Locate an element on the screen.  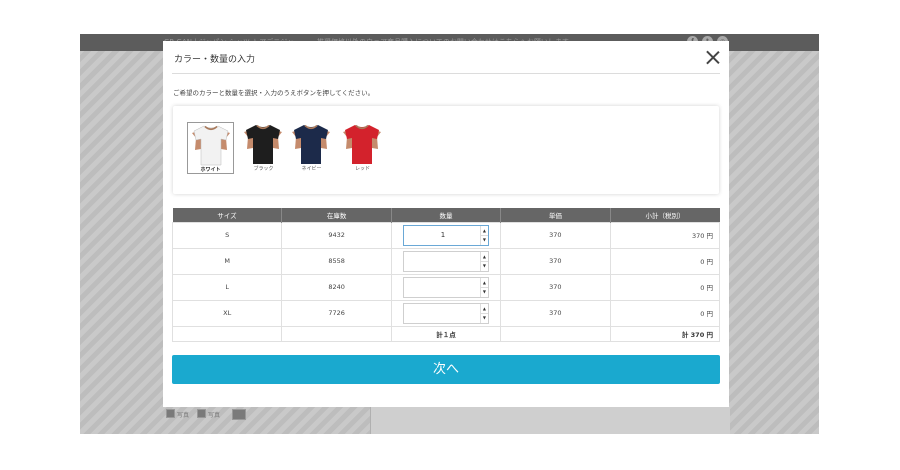
stock-cell: 8558 is located at coordinates (336, 261).